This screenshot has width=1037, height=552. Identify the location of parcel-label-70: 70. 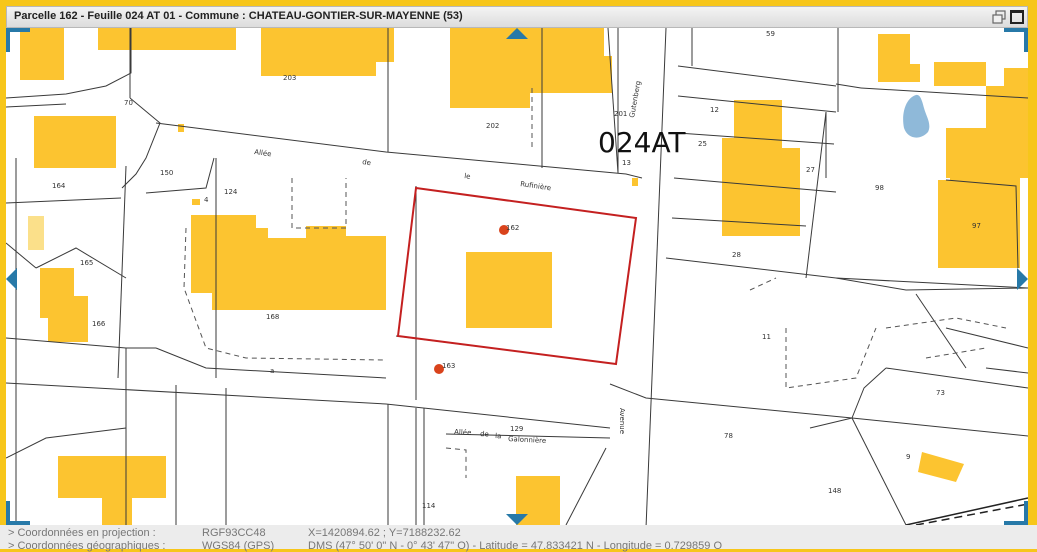
(128, 103).